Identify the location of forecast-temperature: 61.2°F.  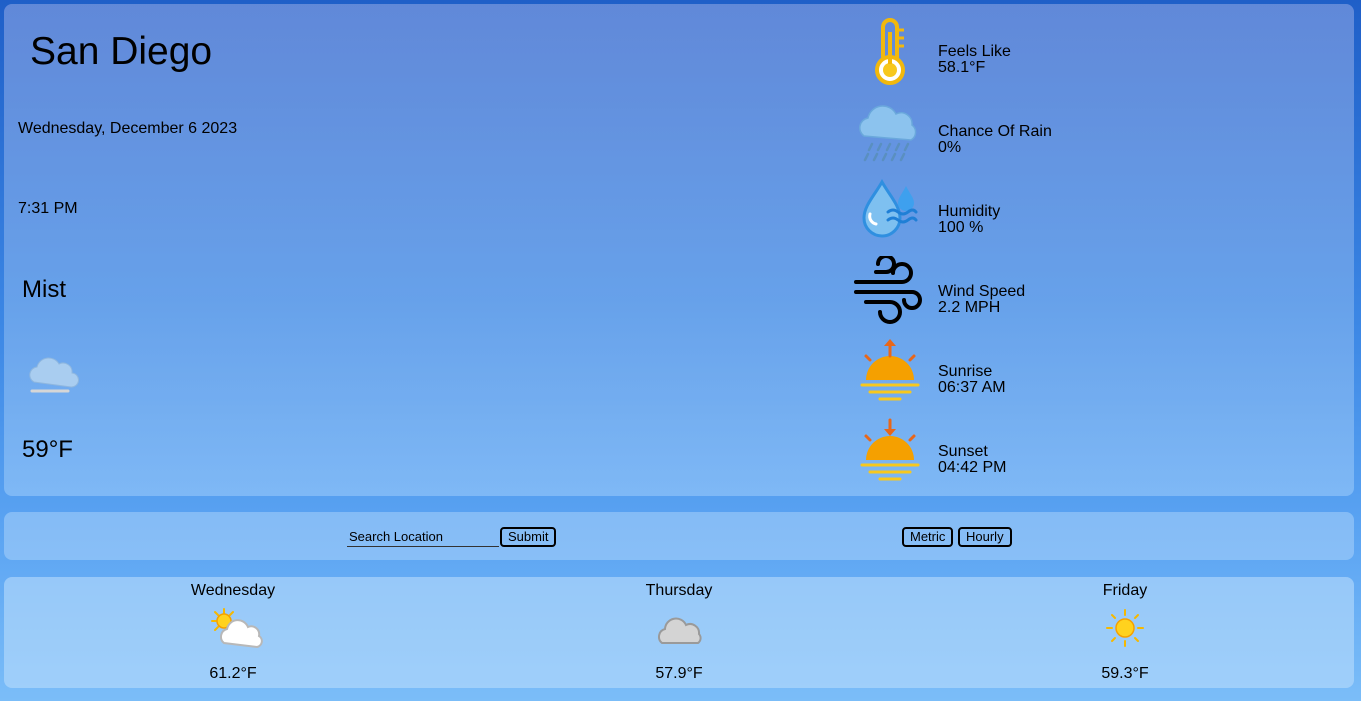
(233, 673).